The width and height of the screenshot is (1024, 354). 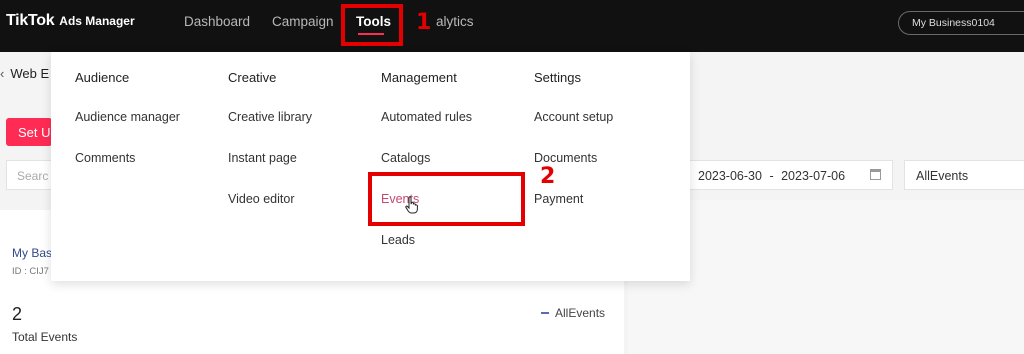 I want to click on calendar-icon, so click(x=875, y=174).